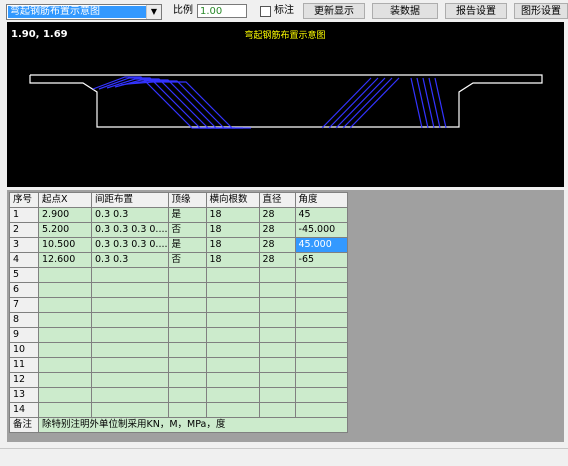 The height and width of the screenshot is (466, 568). I want to click on table-row: 7, so click(178, 305).